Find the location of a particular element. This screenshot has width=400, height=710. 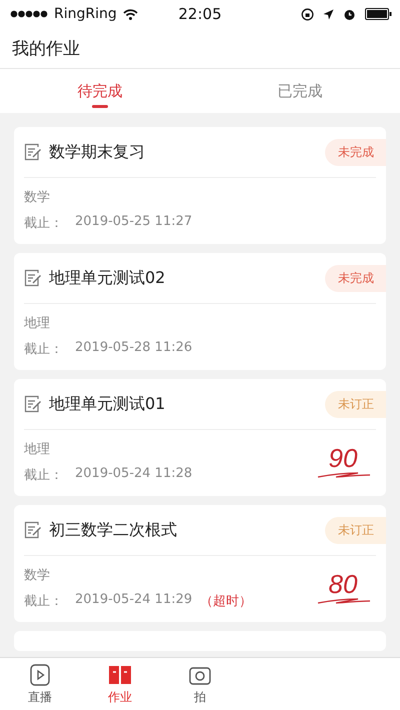

location-arrow-icon is located at coordinates (328, 14).